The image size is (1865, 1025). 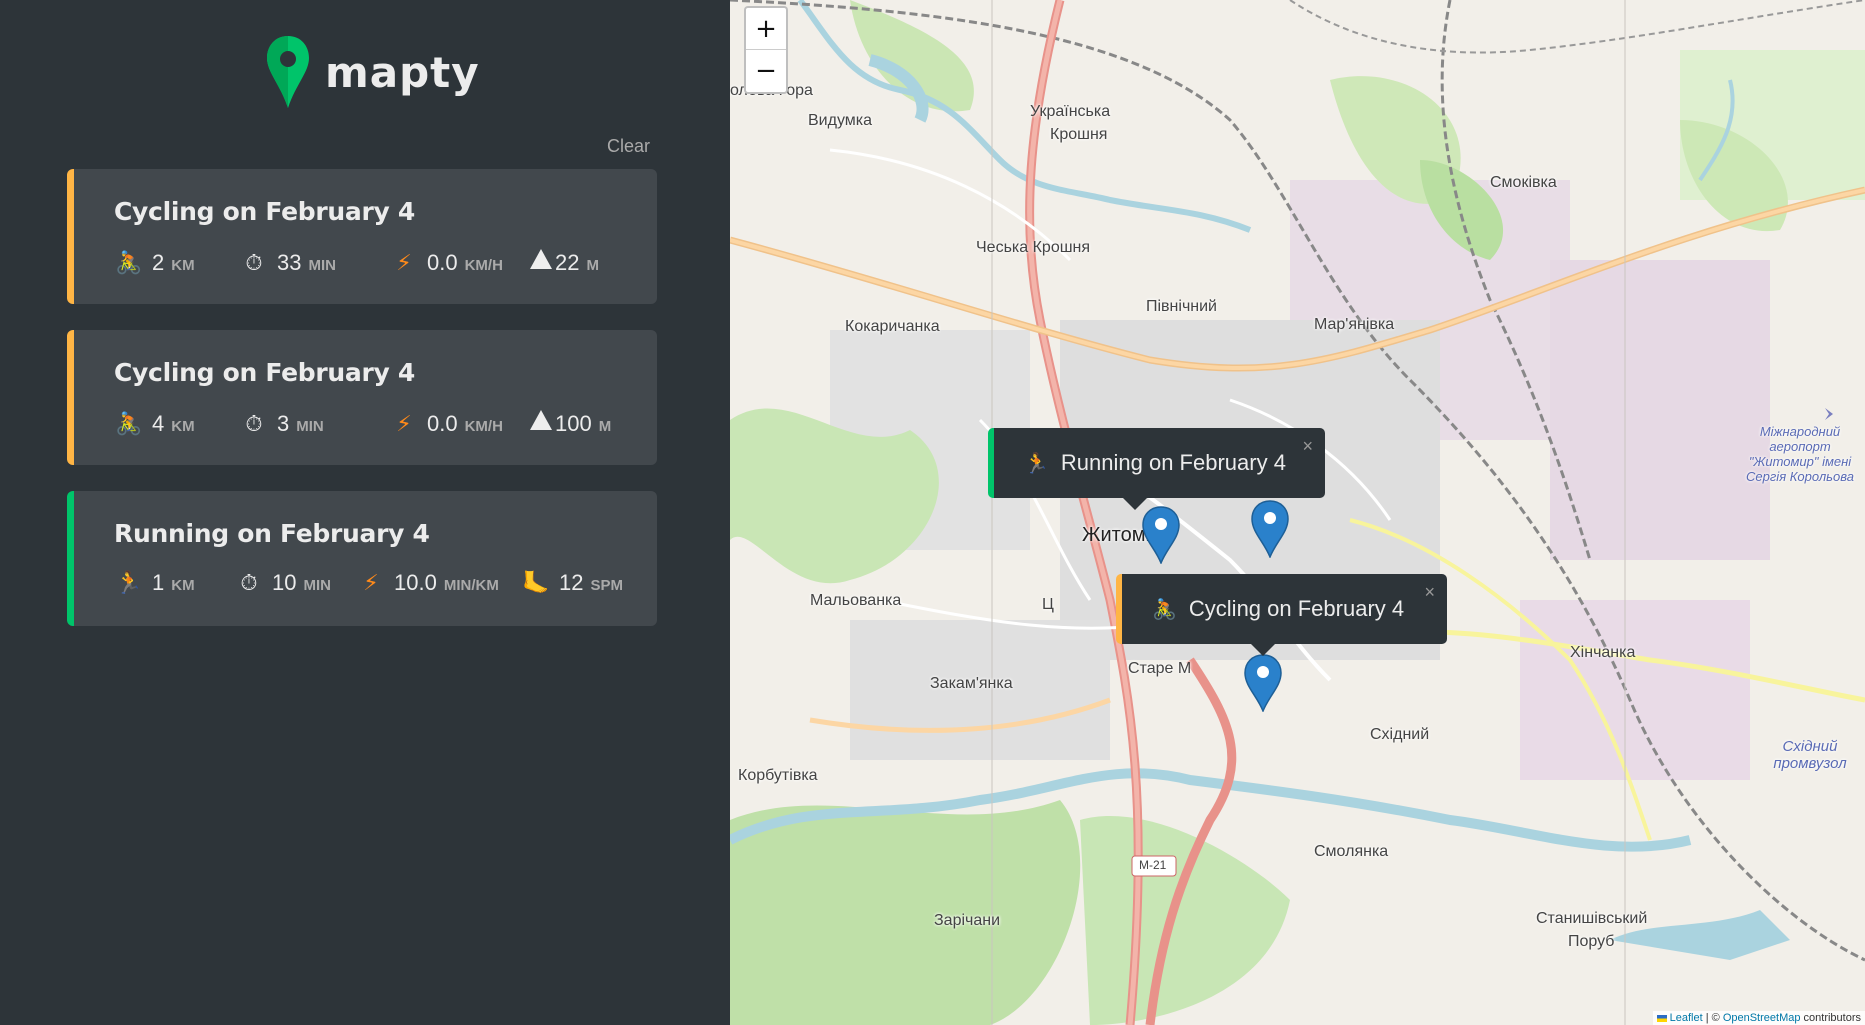 What do you see at coordinates (1070, 111) in the screenshot?
I see `place-label: Українська` at bounding box center [1070, 111].